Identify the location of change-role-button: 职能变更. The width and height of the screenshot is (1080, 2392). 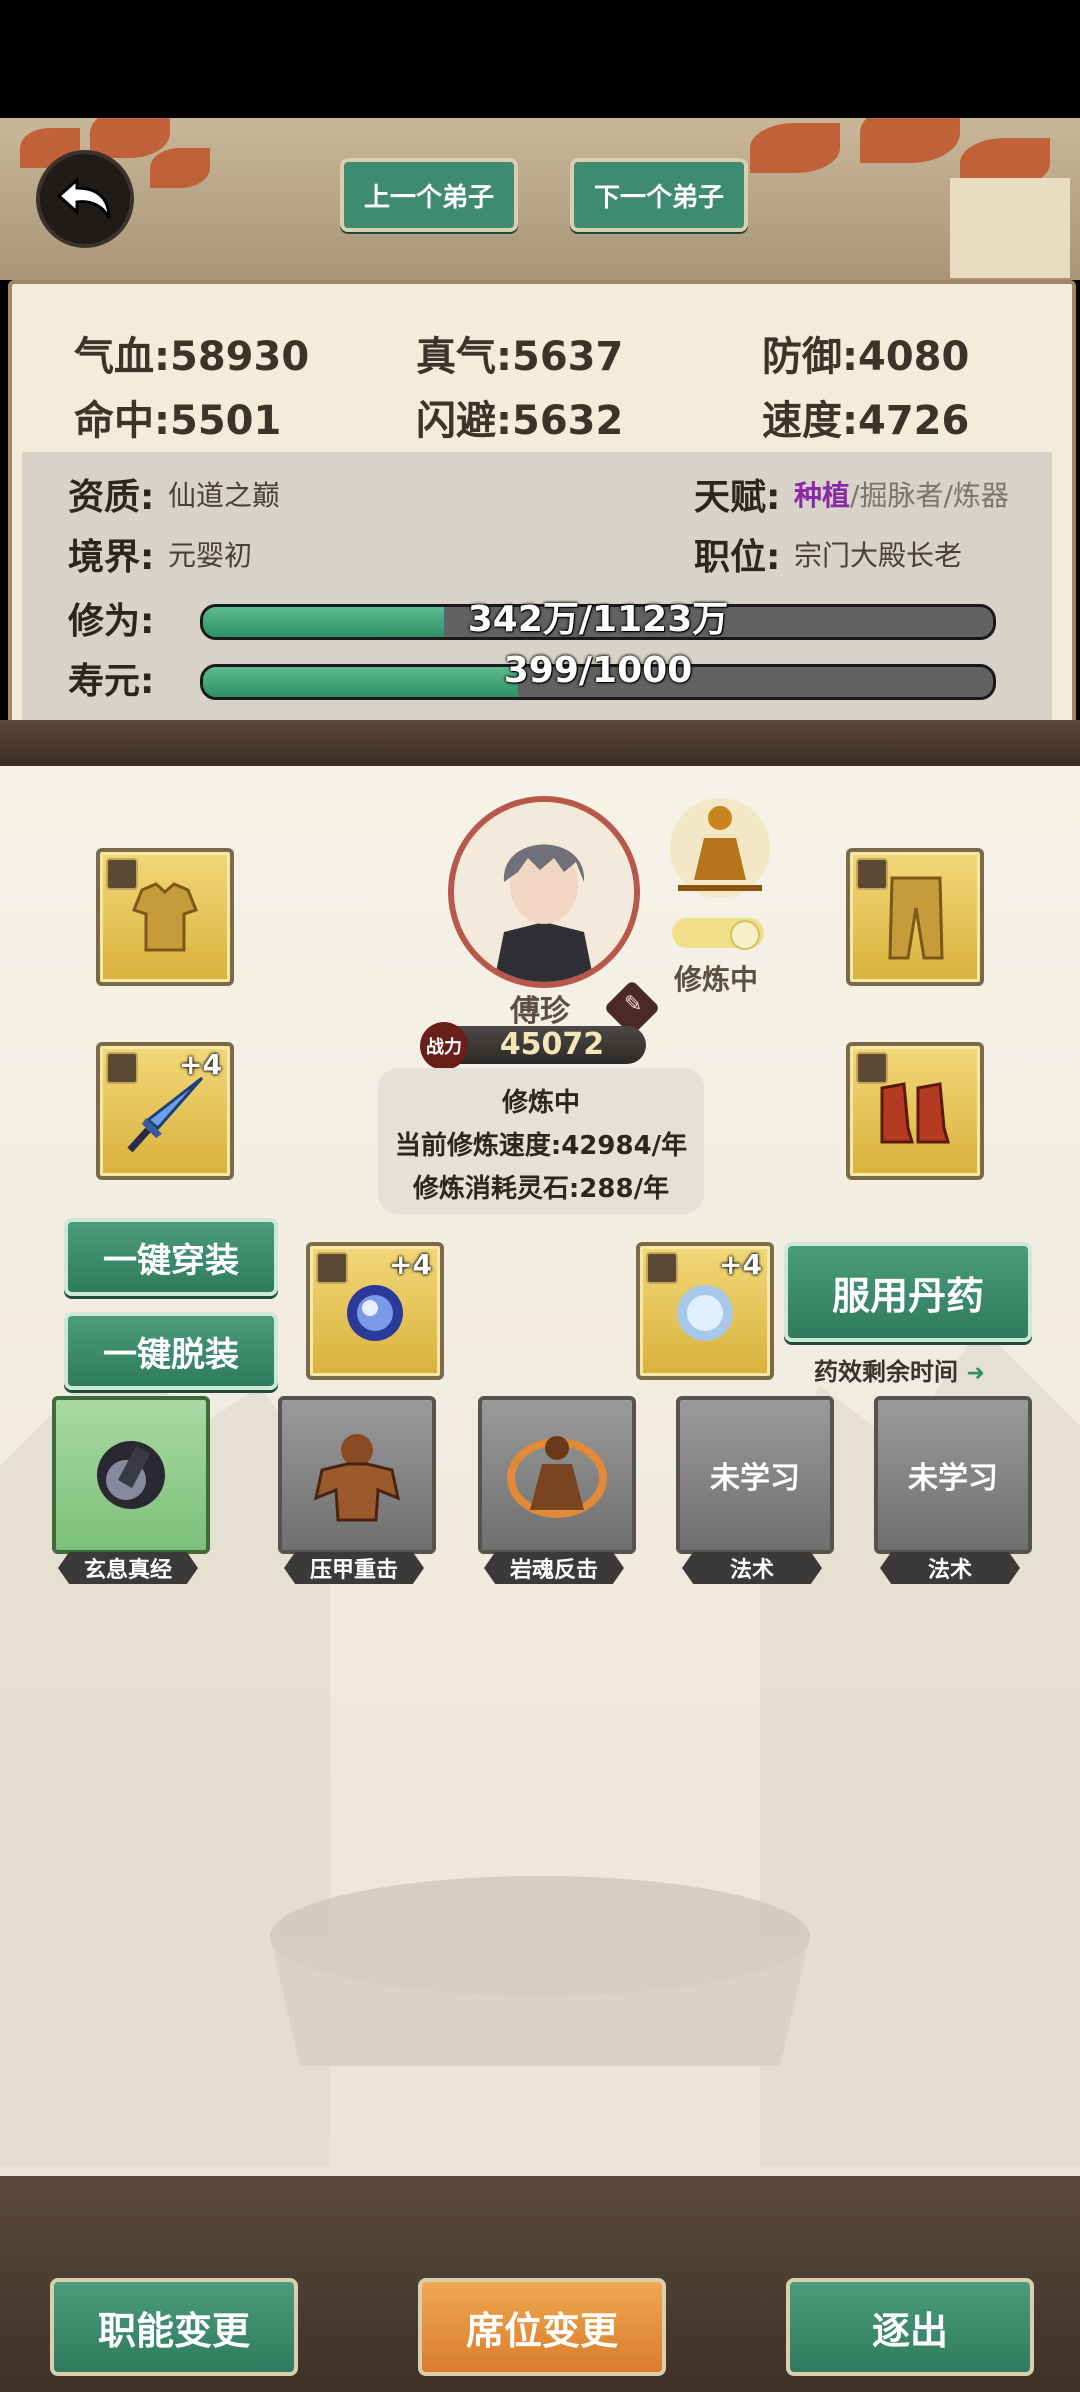
(174, 2327).